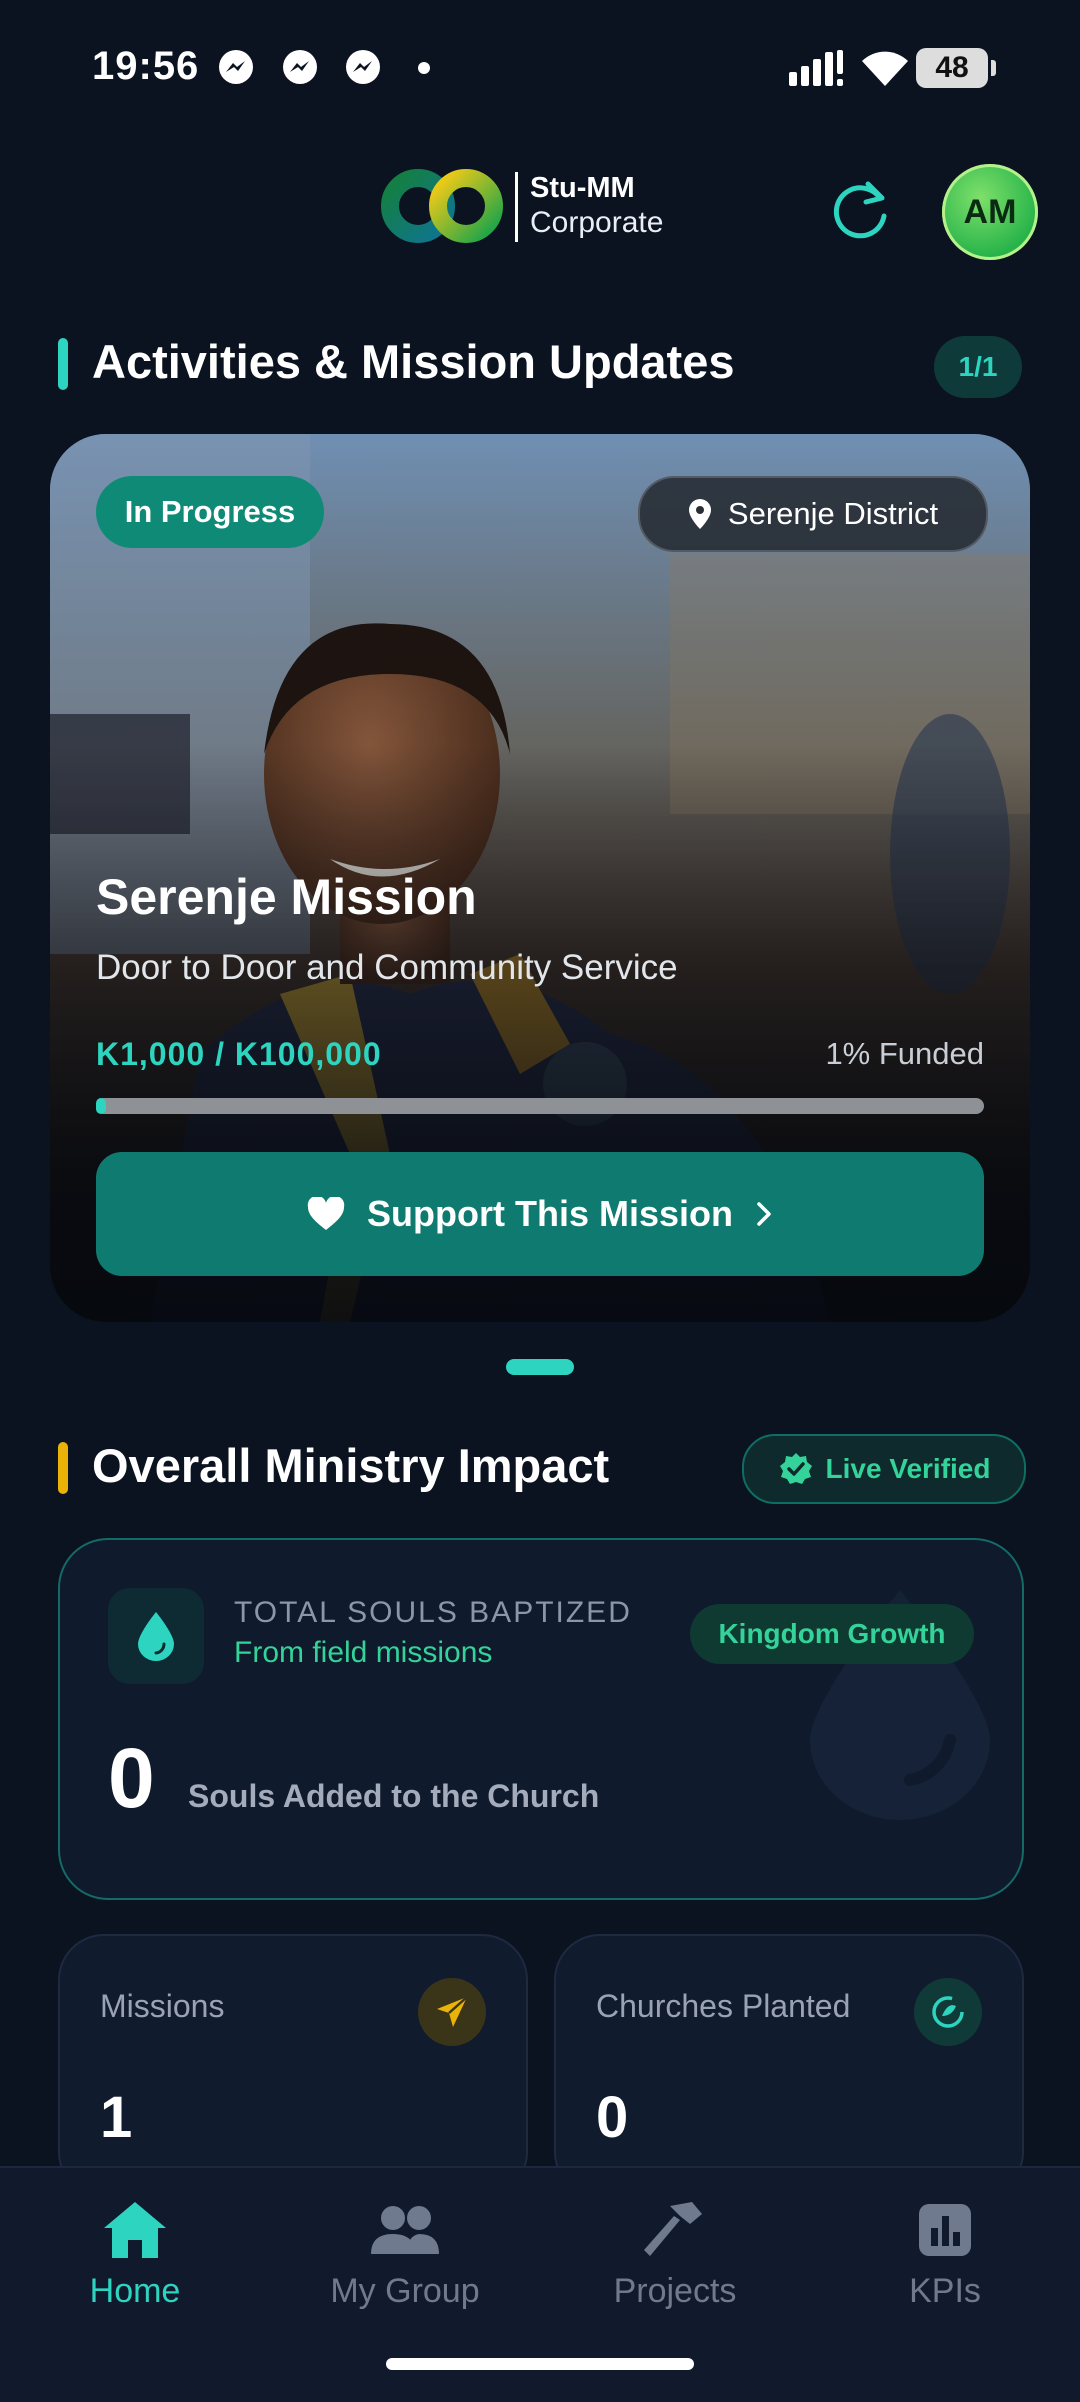 The image size is (1080, 2402). What do you see at coordinates (795, 1468) in the screenshot?
I see `verified-check-icon` at bounding box center [795, 1468].